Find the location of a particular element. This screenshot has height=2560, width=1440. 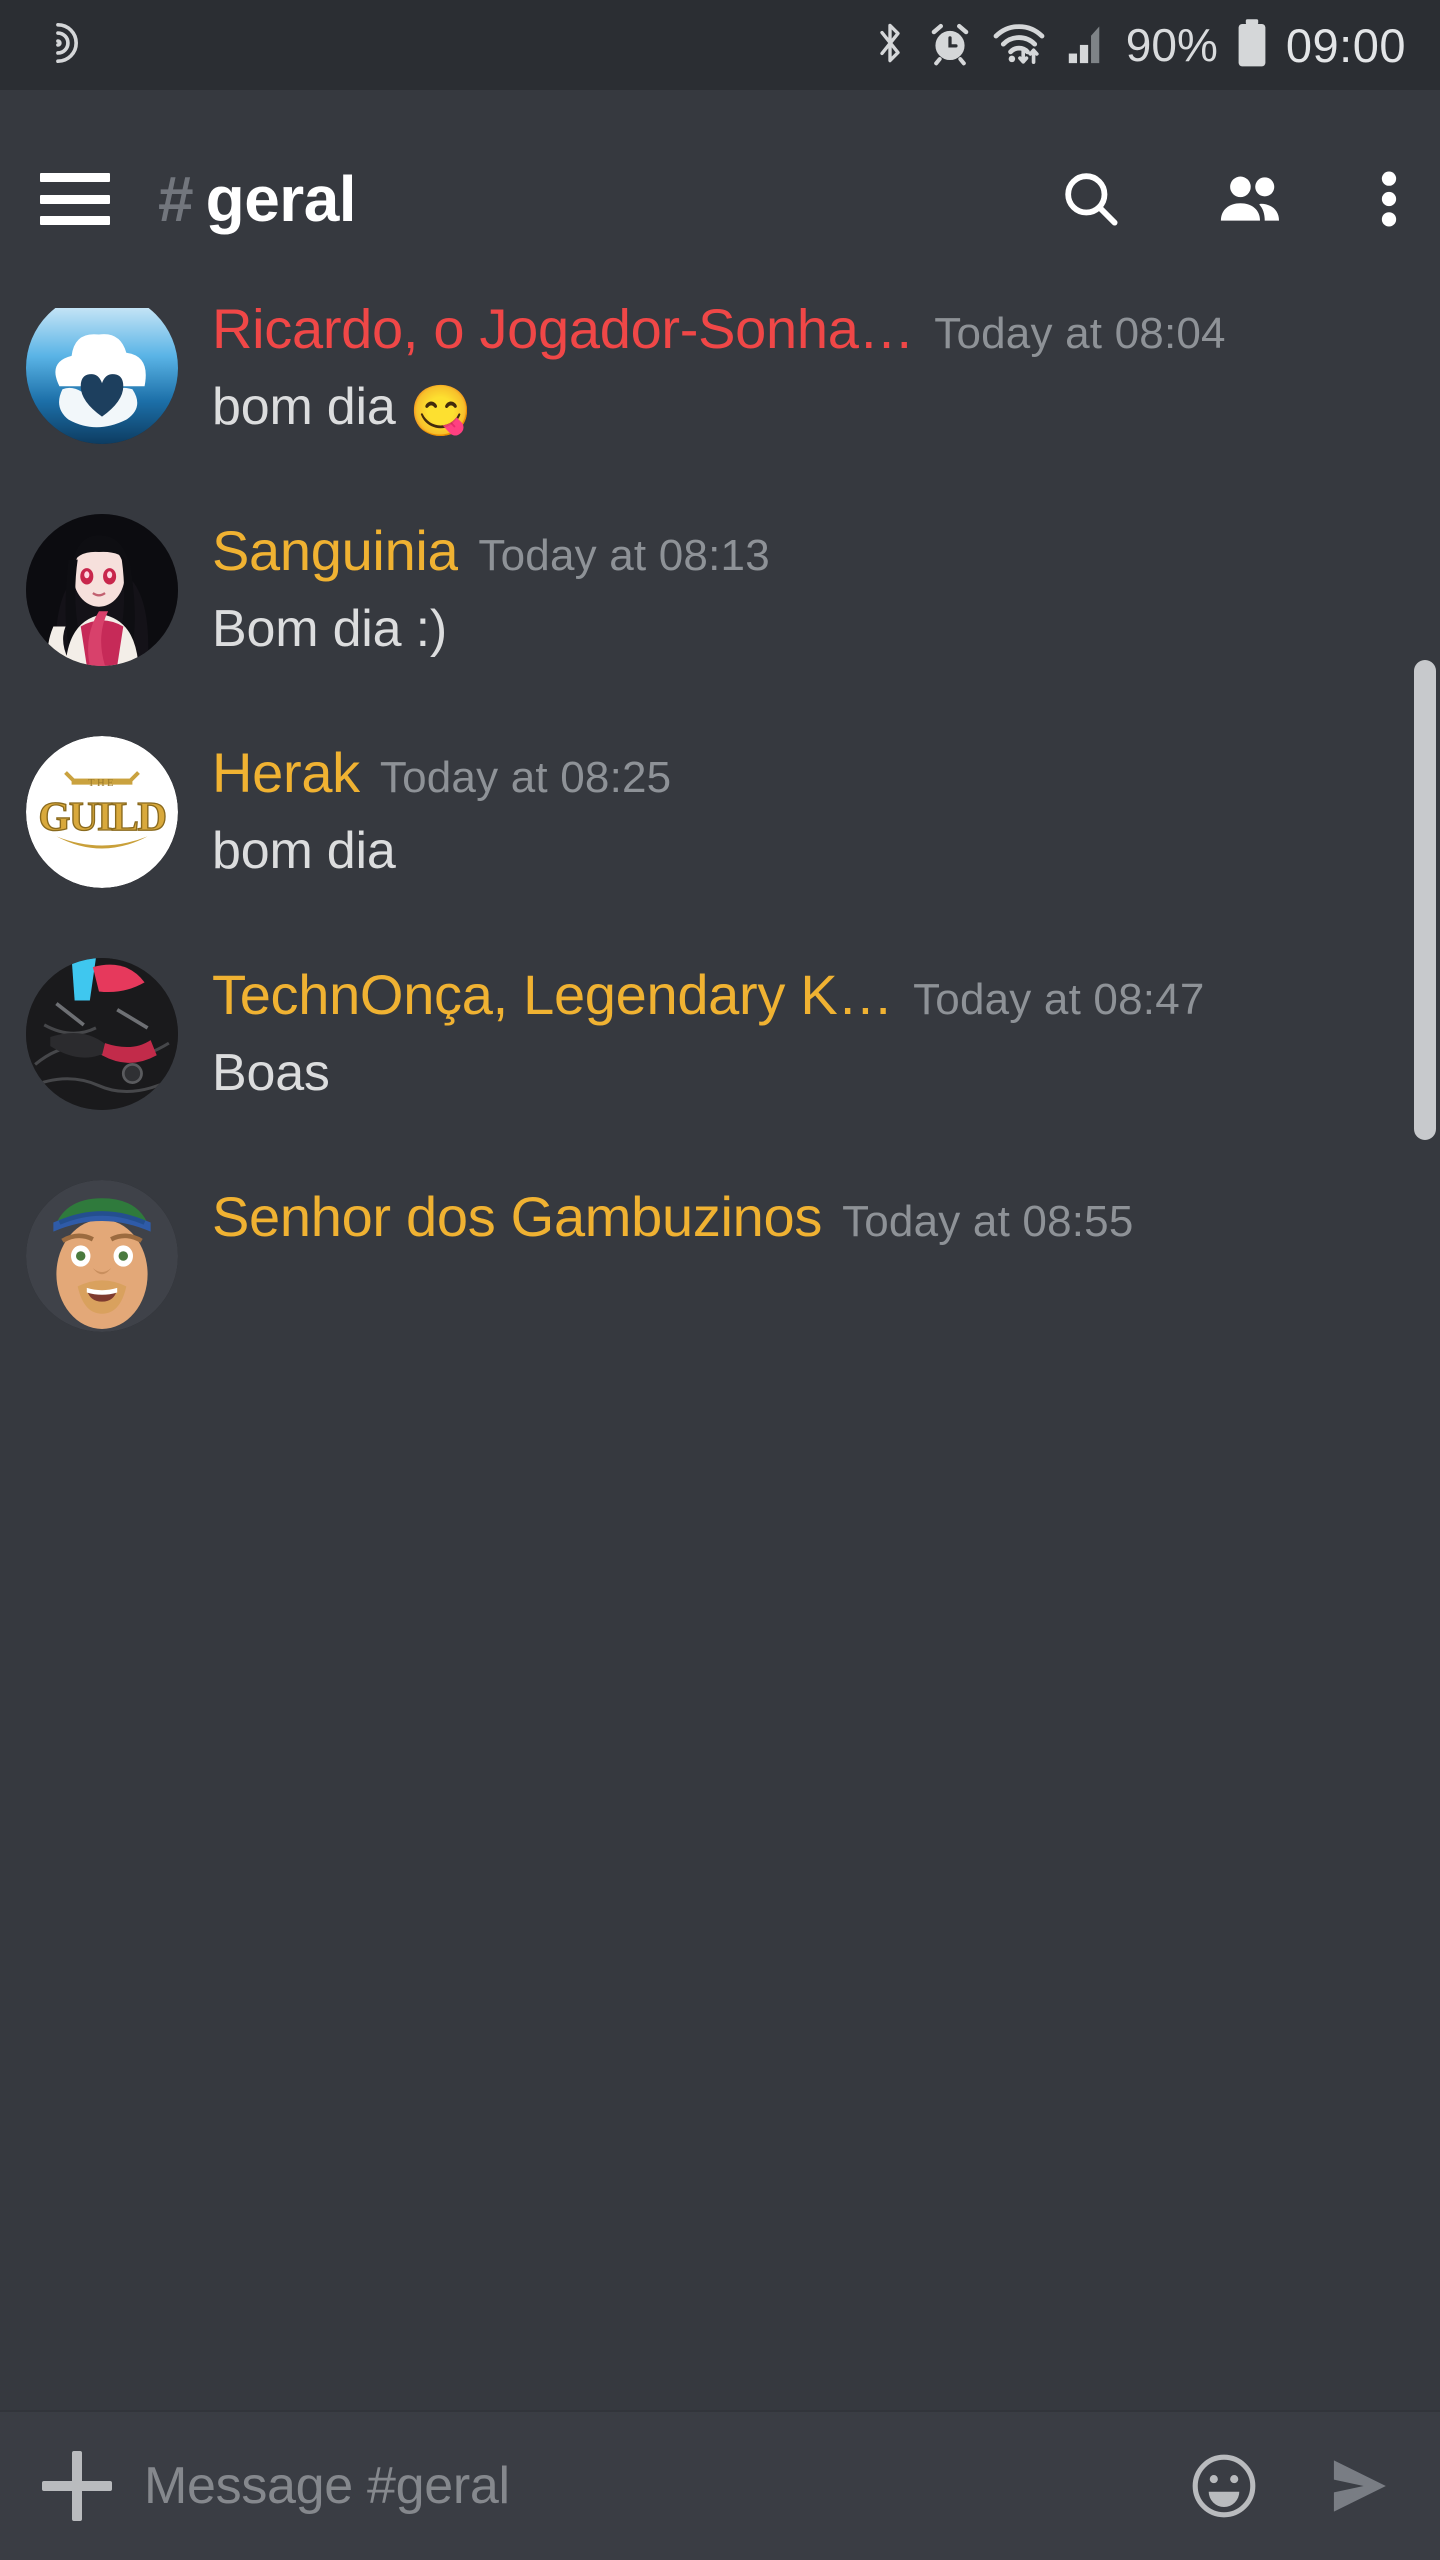

message-timestamp: Today at 08:47 is located at coordinates (1059, 999).